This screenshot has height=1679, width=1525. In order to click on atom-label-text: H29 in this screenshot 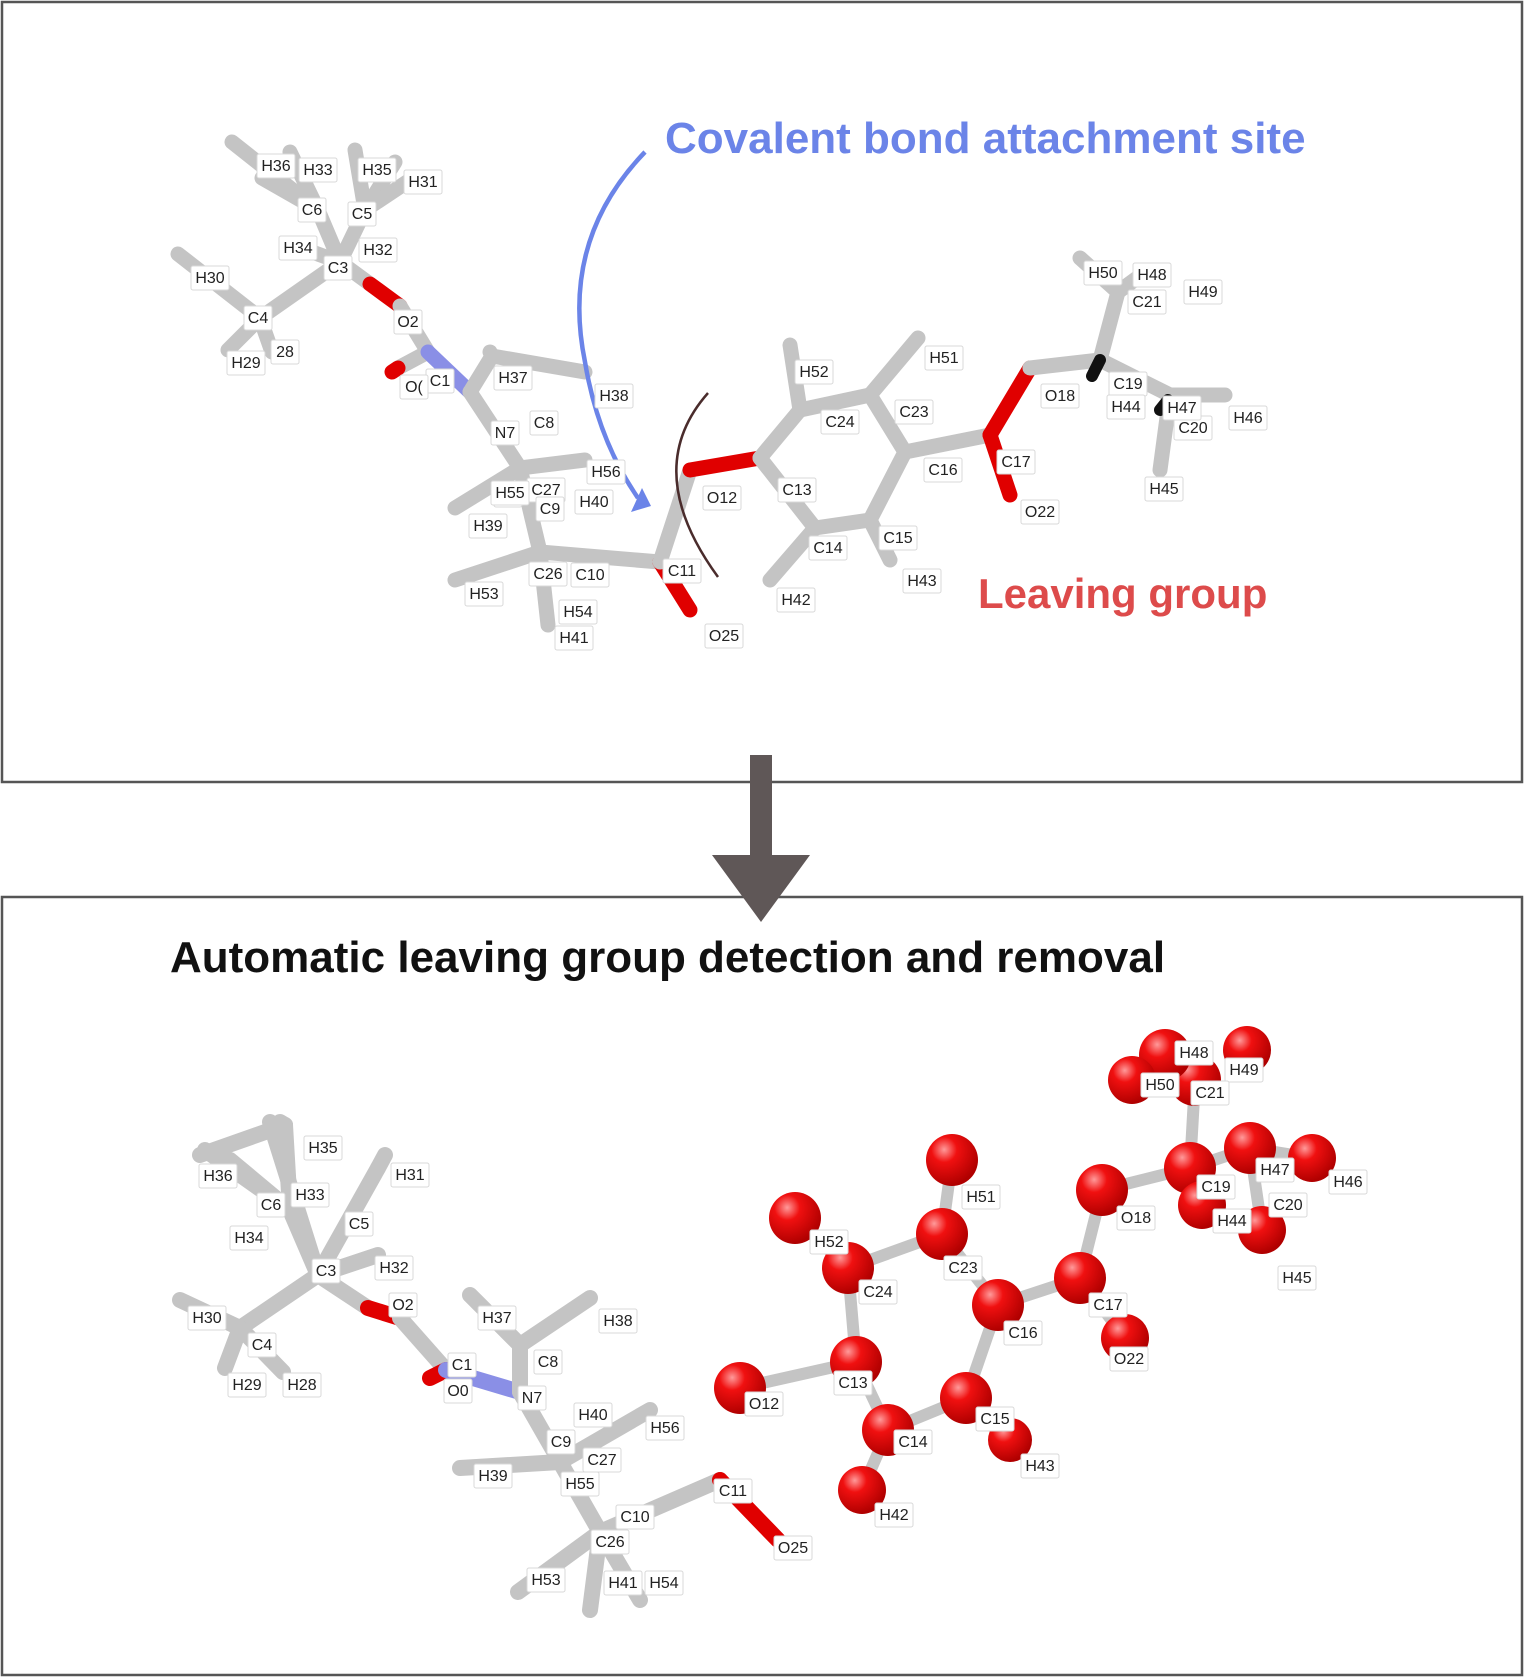, I will do `click(245, 363)`.